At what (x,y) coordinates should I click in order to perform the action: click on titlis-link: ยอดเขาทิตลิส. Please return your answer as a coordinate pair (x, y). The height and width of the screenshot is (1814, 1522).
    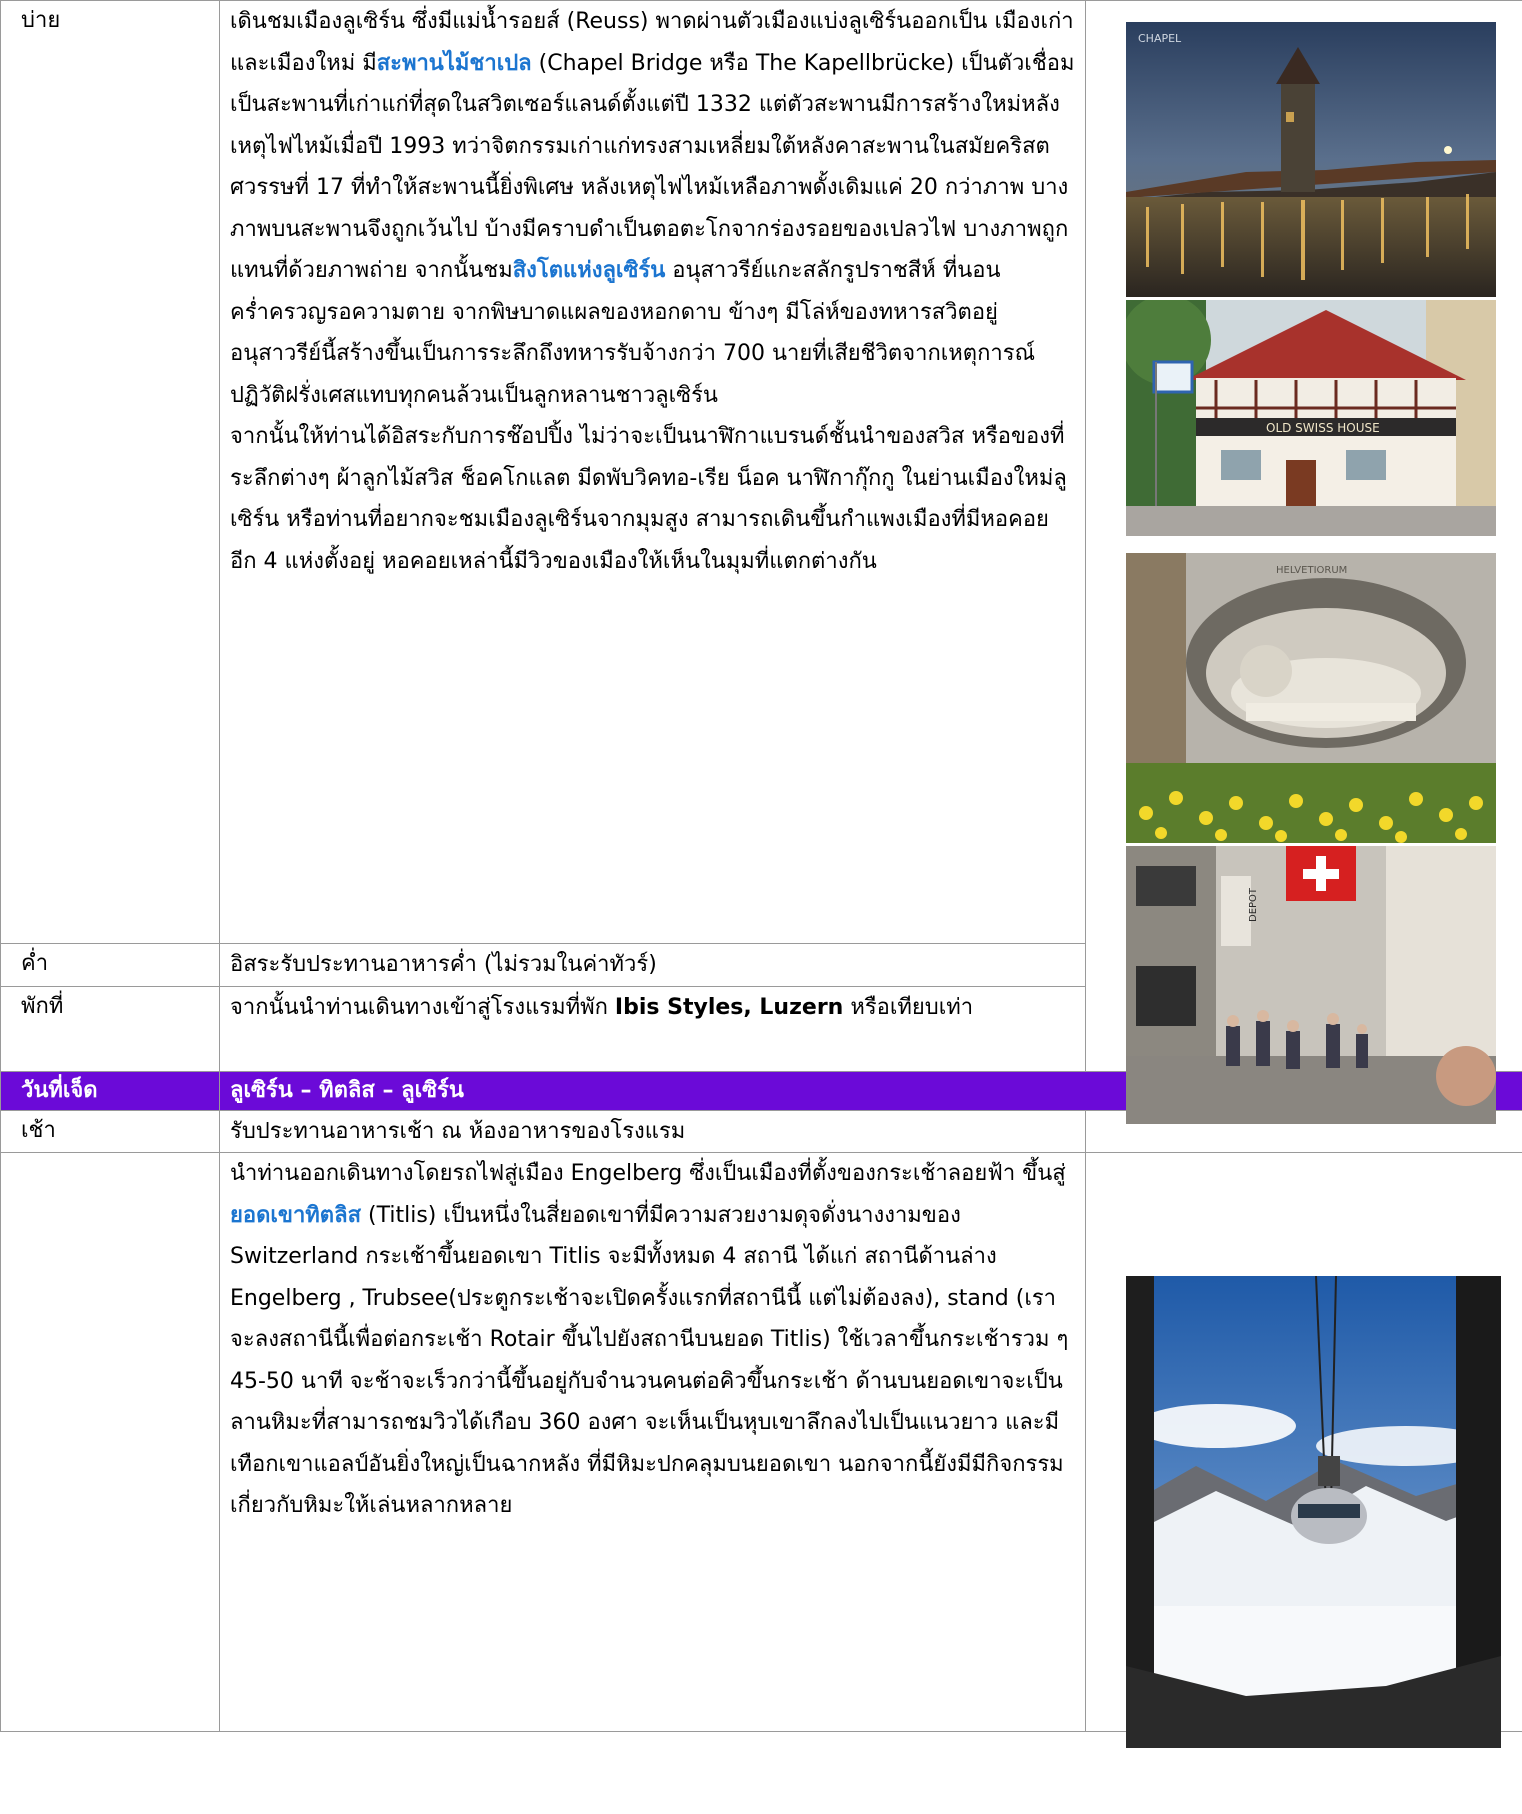
    Looking at the image, I should click on (295, 1215).